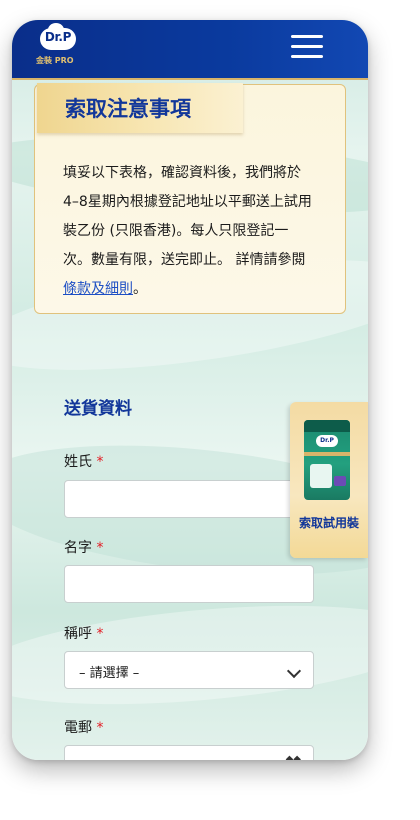  Describe the element at coordinates (189, 584) in the screenshot. I see `given-name-input` at that location.